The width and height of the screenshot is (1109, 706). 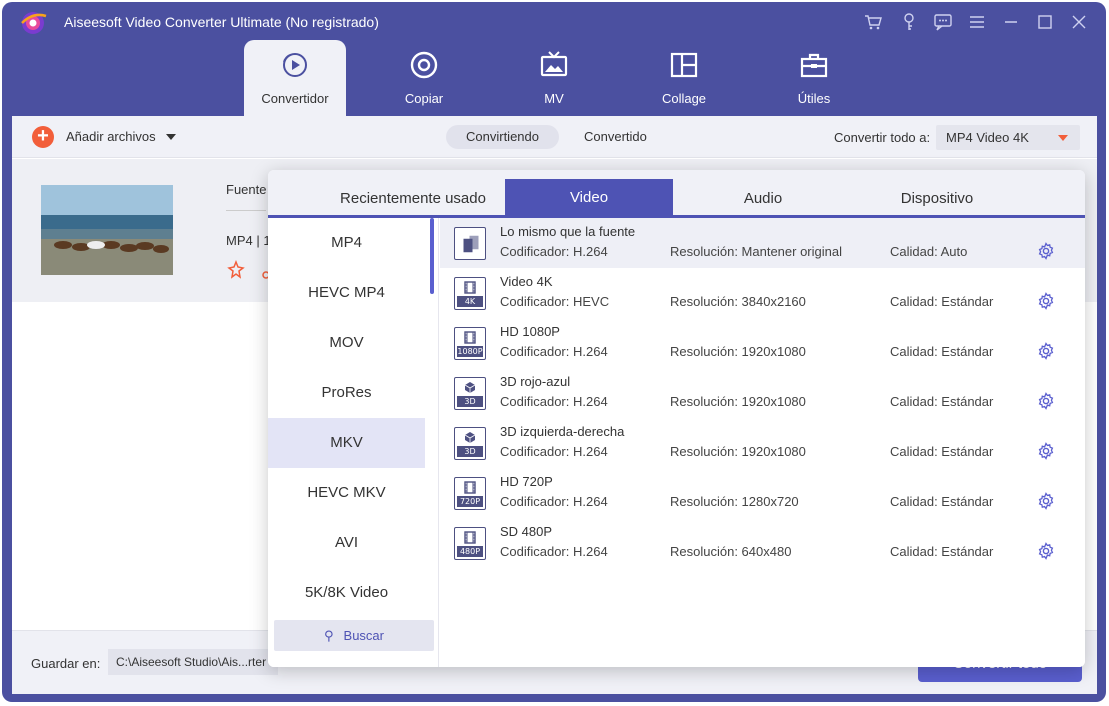 I want to click on plus-icon: +, so click(x=43, y=137).